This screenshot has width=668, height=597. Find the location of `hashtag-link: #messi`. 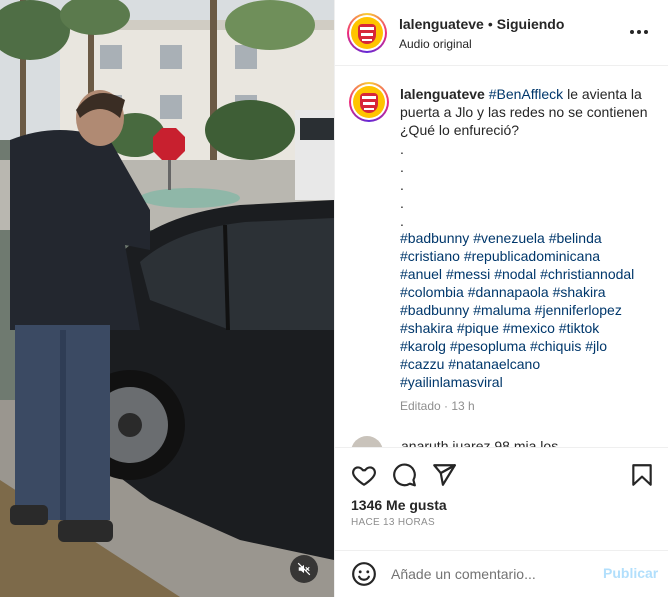

hashtag-link: #messi is located at coordinates (468, 274).